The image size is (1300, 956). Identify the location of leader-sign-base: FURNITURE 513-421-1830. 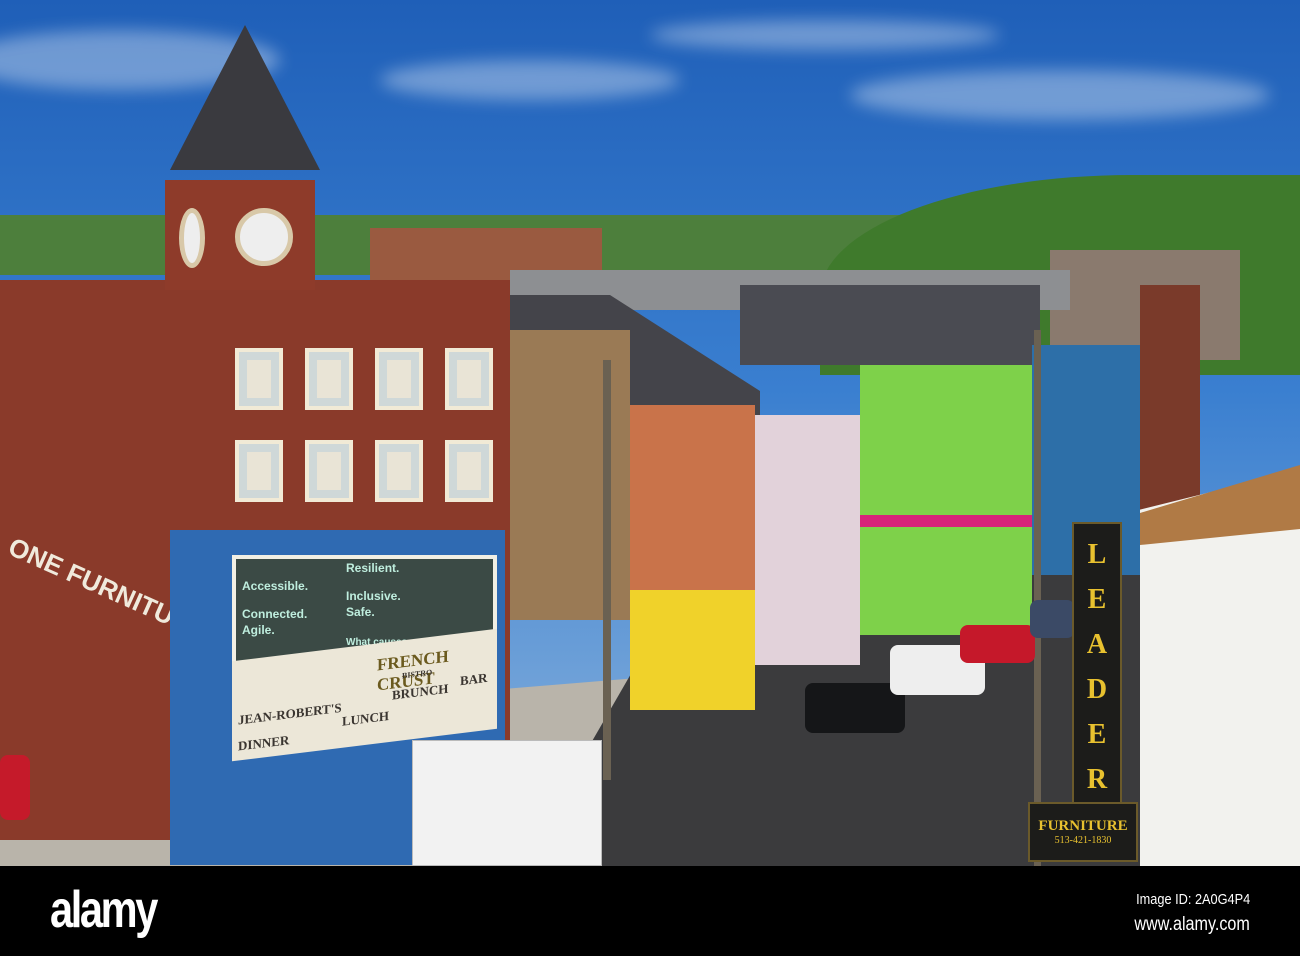
(1083, 832).